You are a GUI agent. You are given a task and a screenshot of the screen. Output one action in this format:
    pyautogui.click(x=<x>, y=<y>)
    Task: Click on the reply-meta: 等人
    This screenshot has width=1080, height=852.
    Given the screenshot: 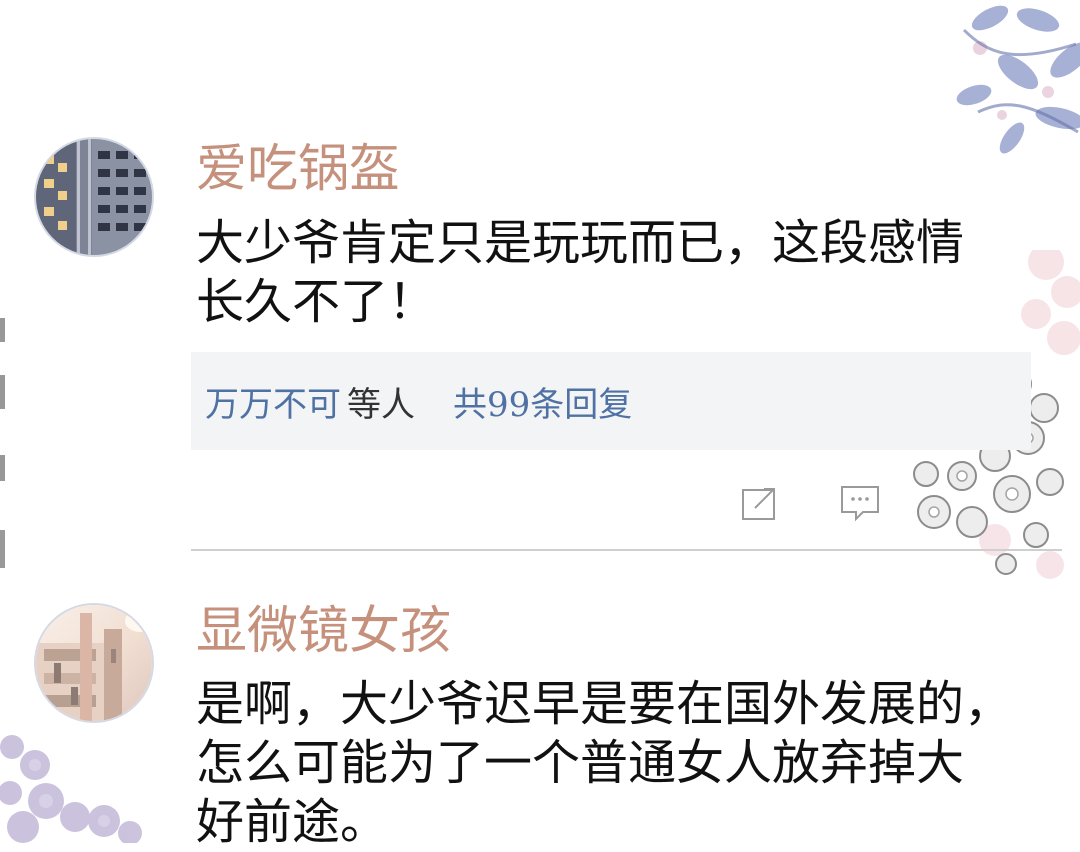 What is the action you would take?
    pyautogui.click(x=381, y=404)
    